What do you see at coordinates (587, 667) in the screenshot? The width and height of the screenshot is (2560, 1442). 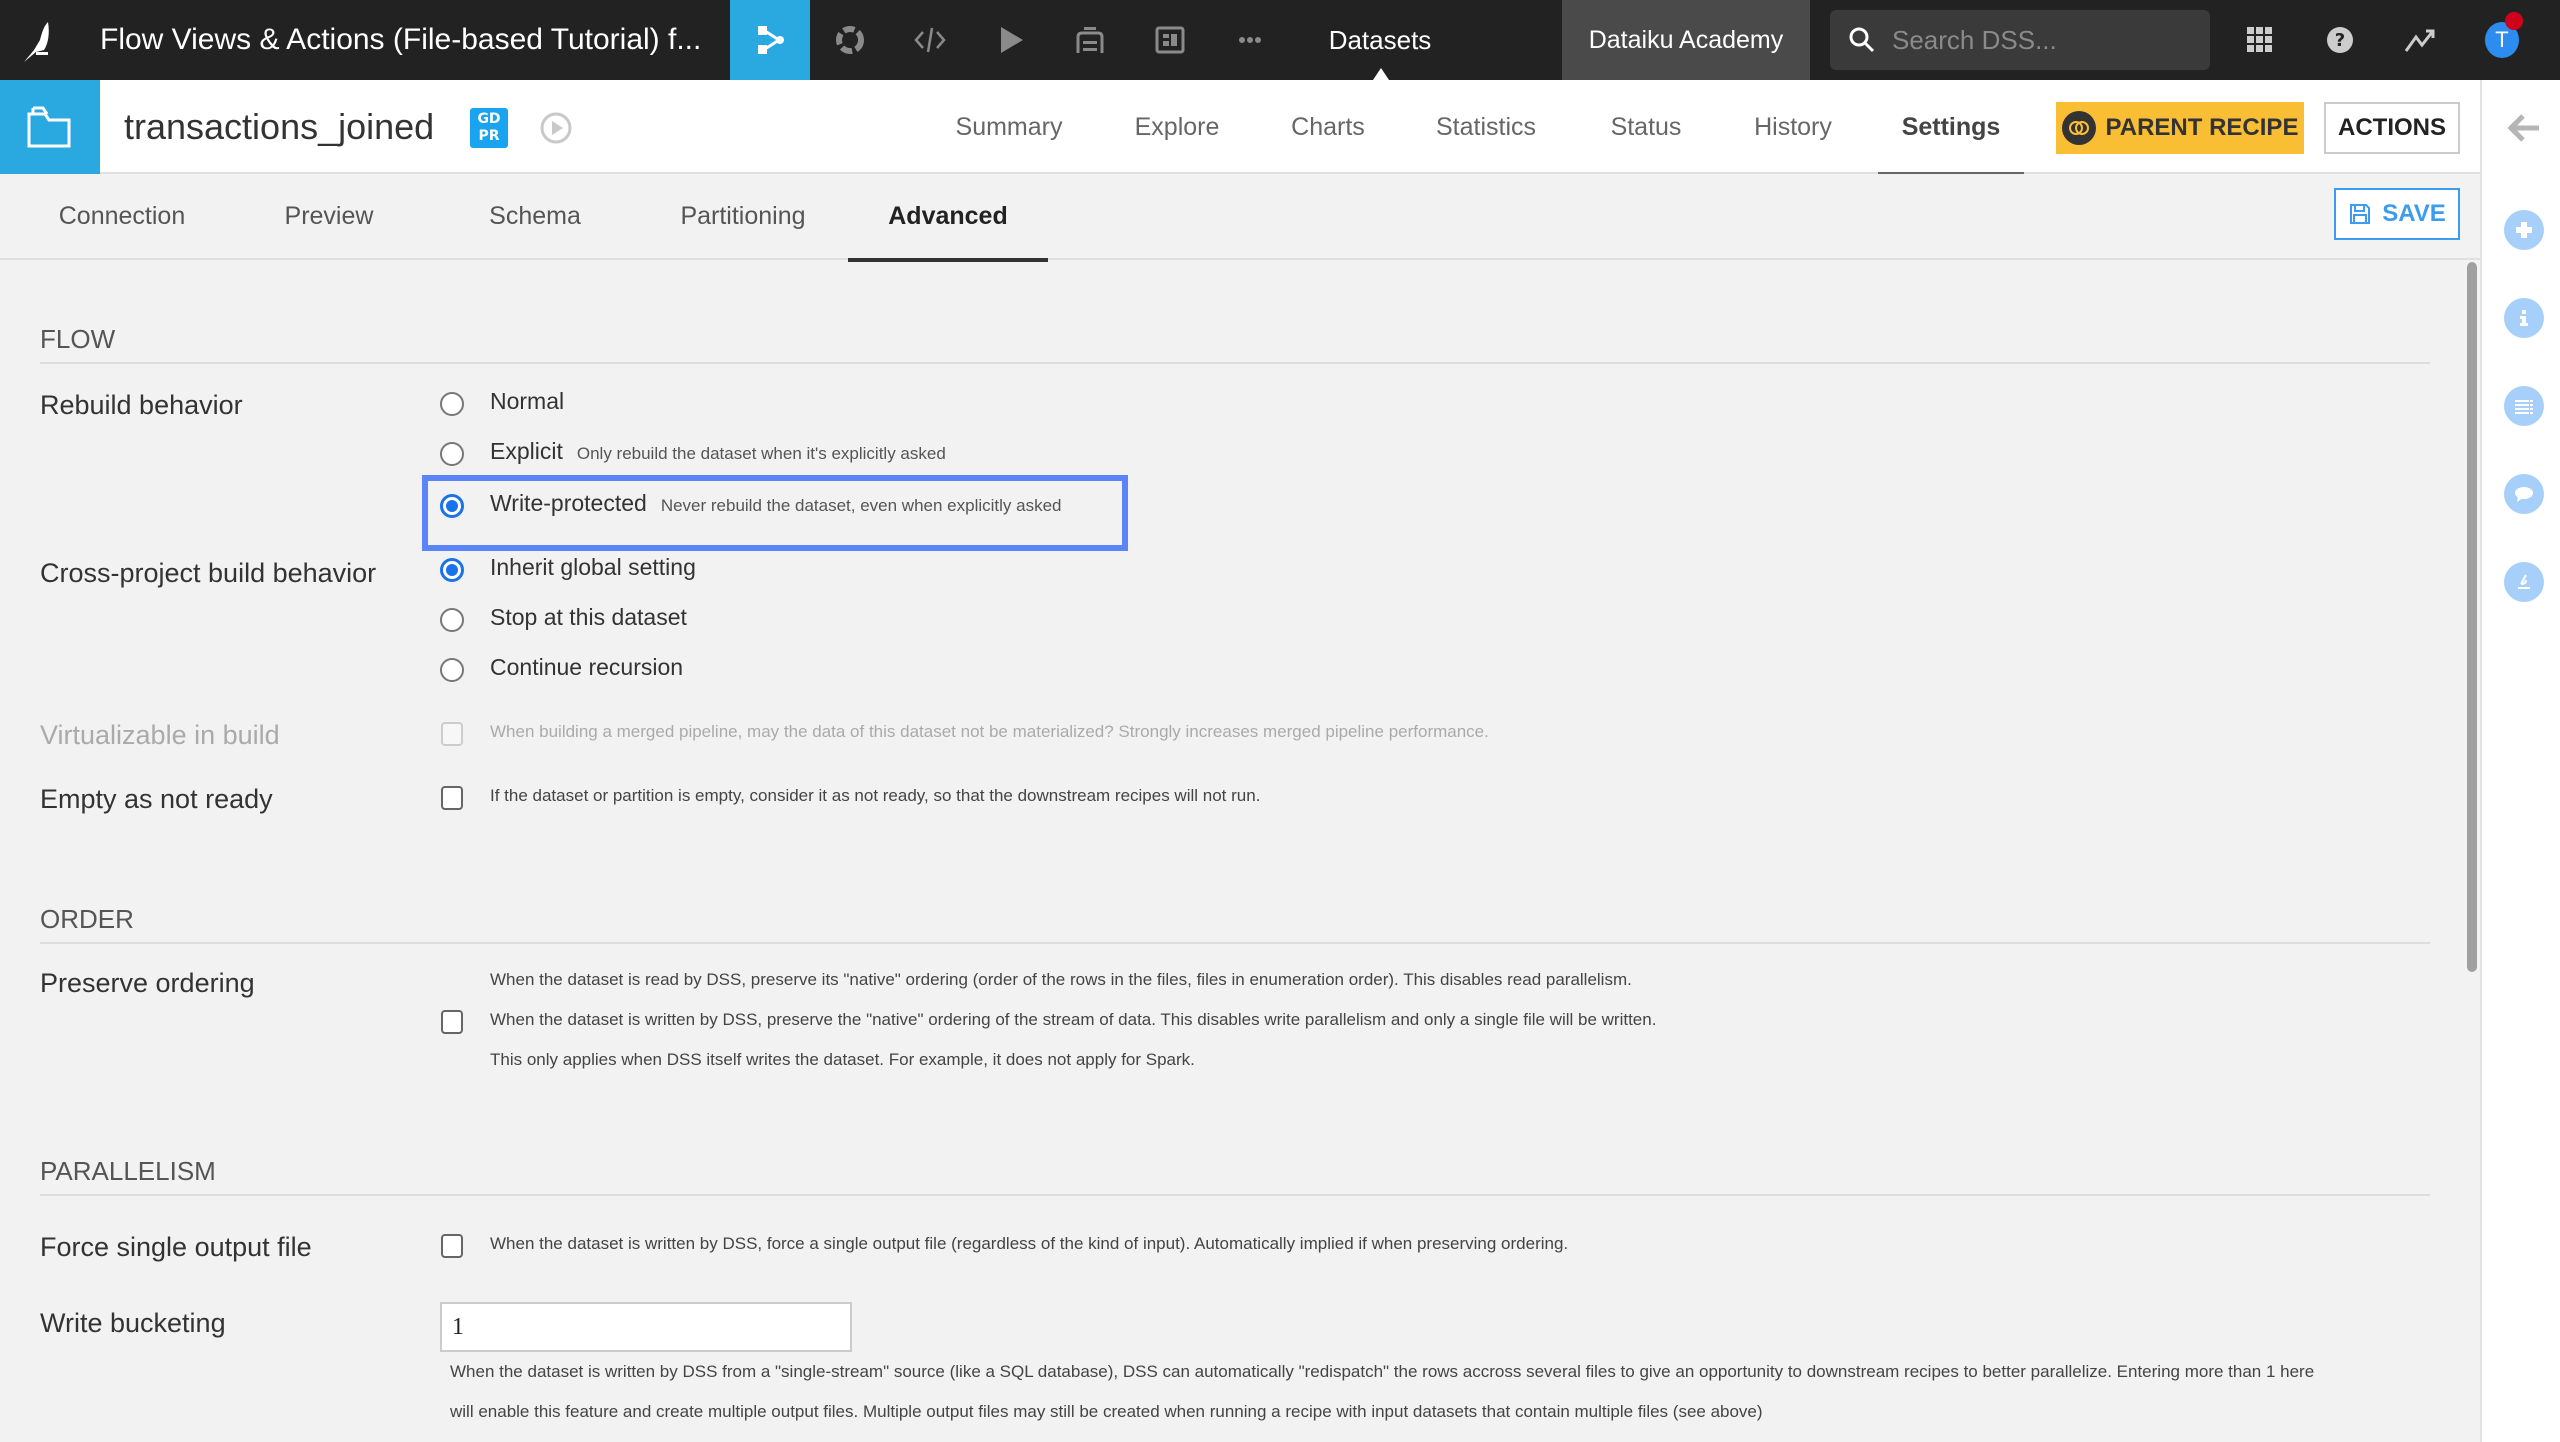 I see `option-label: Continue recursion` at bounding box center [587, 667].